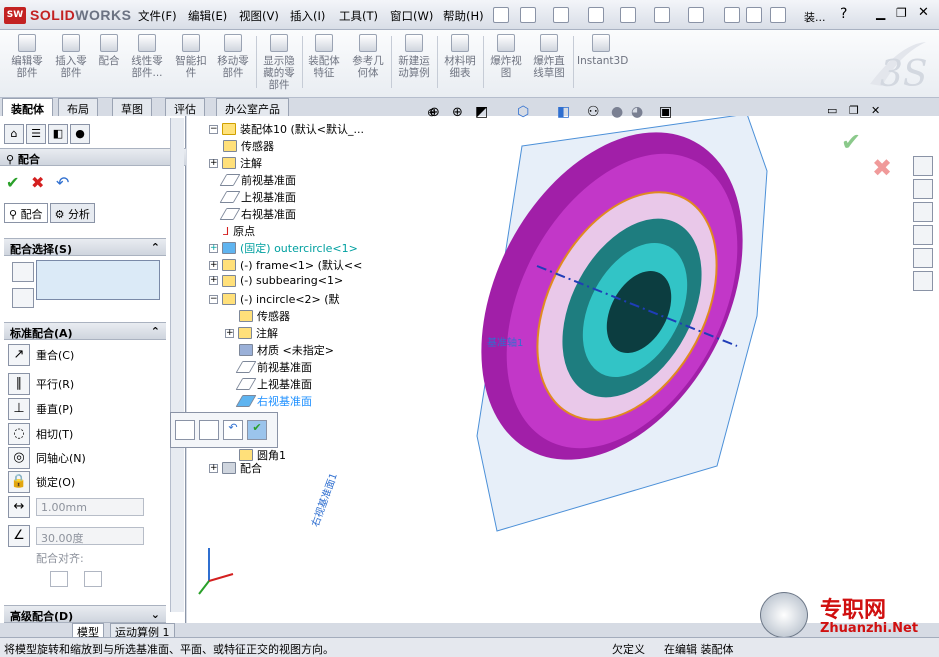 The image size is (939, 657). Describe the element at coordinates (696, 15) in the screenshot. I see `select-icon` at that location.